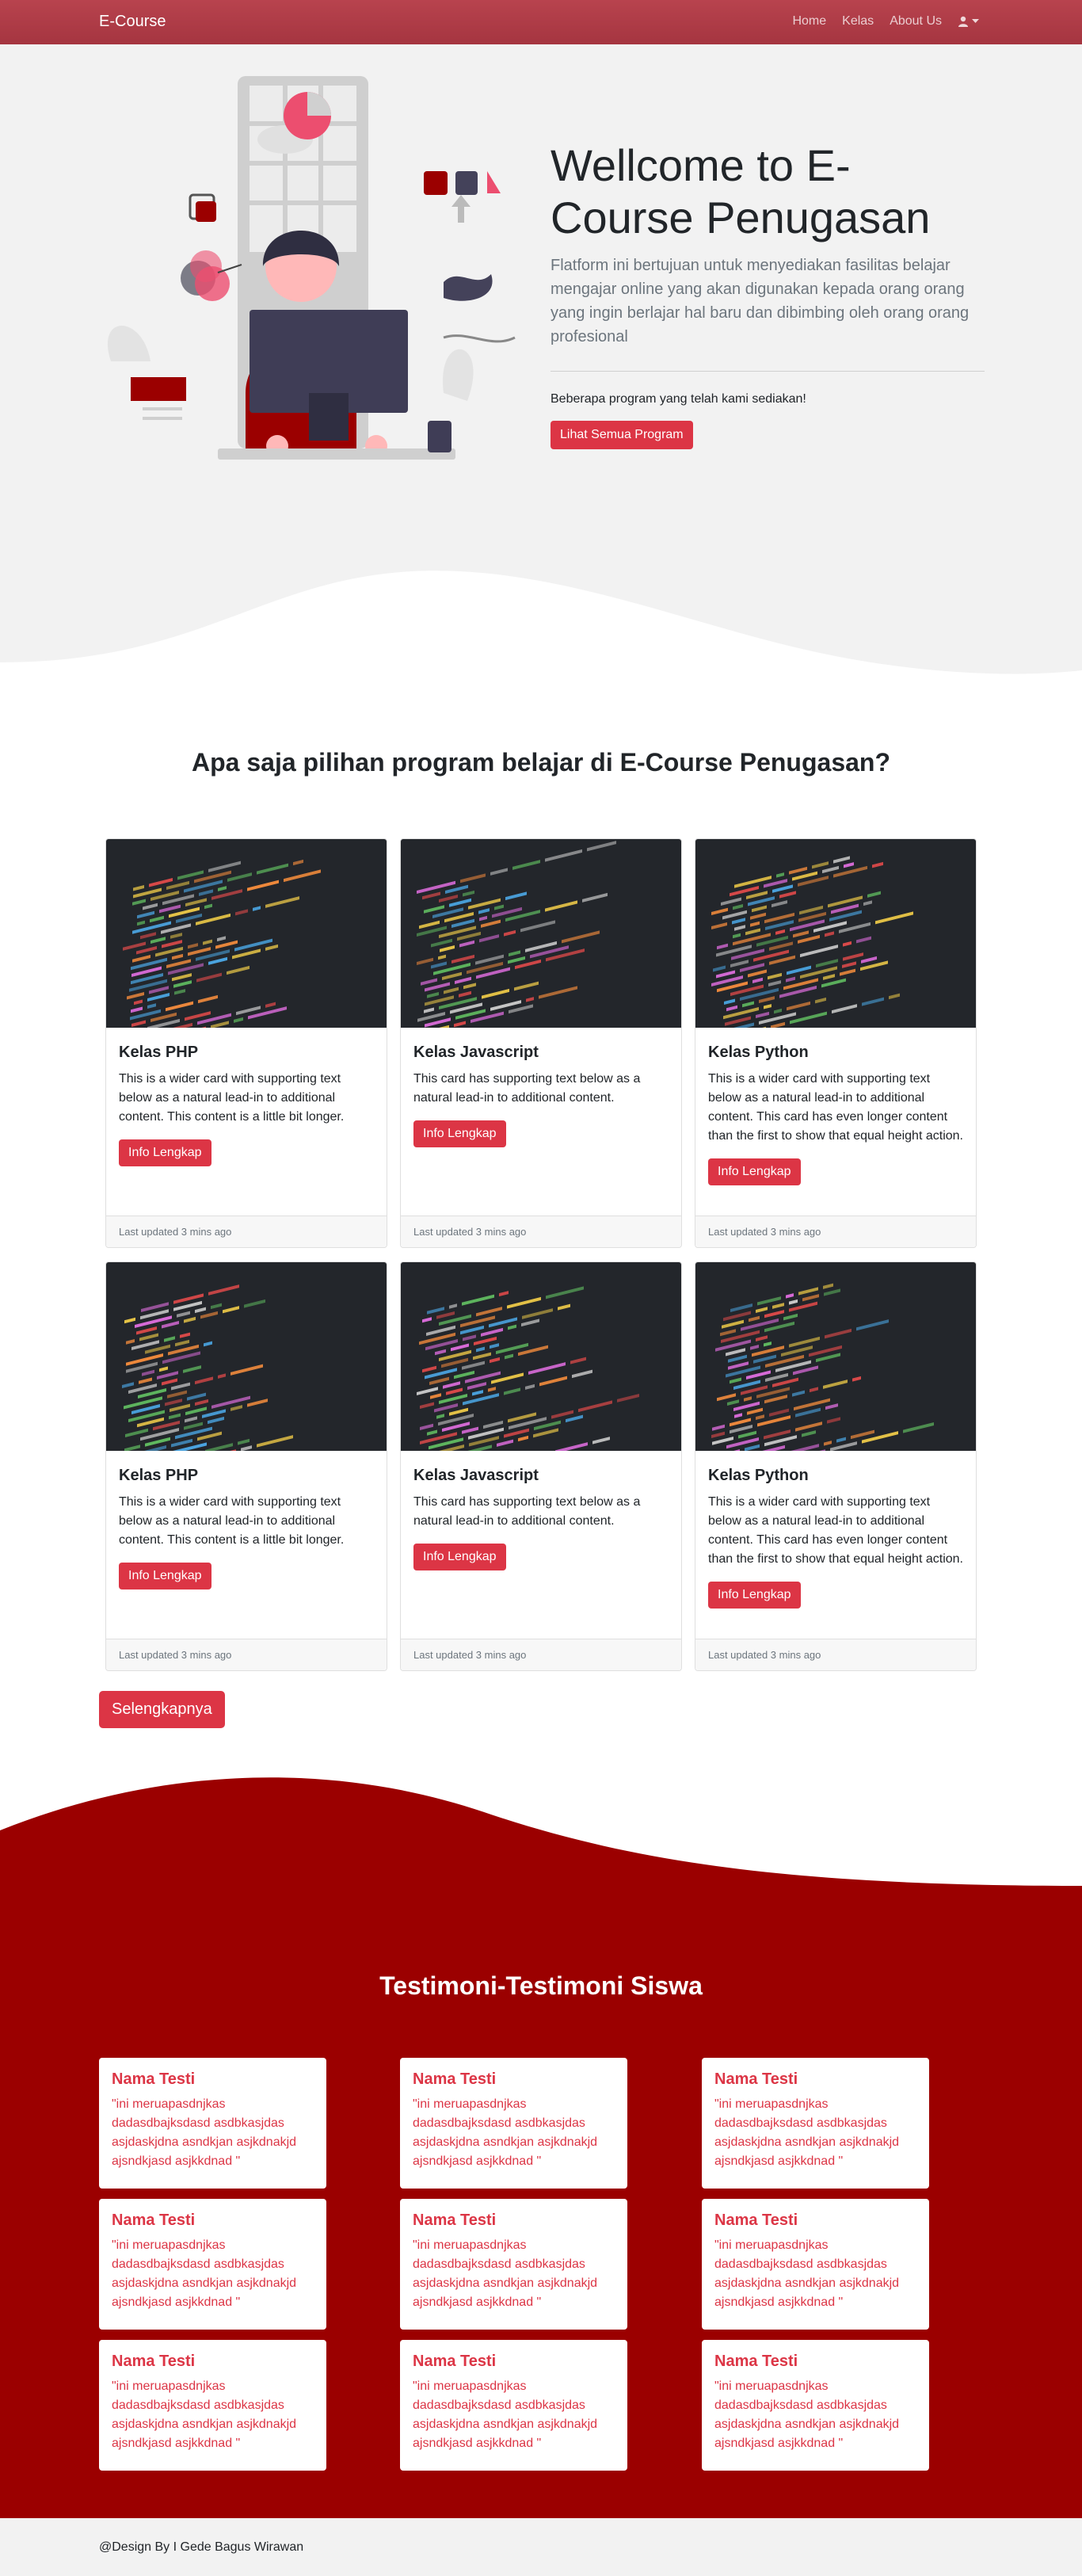 The image size is (1082, 2576). Describe the element at coordinates (741, 191) in the screenshot. I see `hero-title: Wellcome to E-Course Penugasan` at that location.